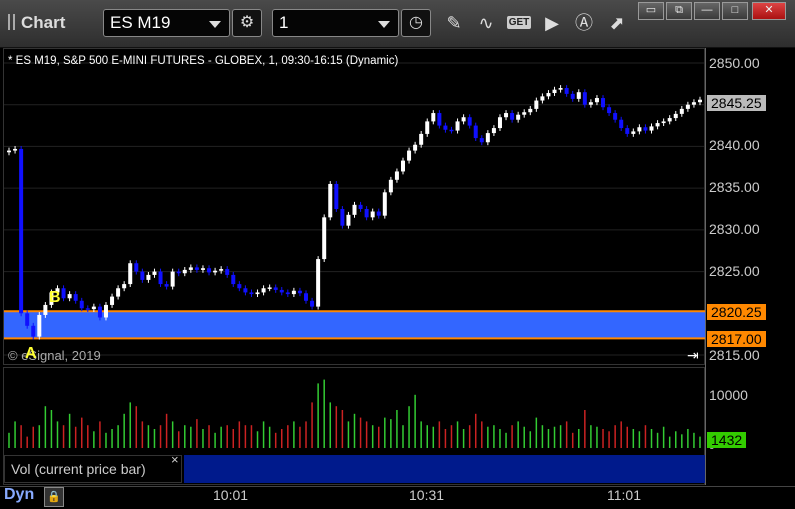 This screenshot has width=795, height=509. I want to click on price-tick: 2815.00, so click(734, 355).